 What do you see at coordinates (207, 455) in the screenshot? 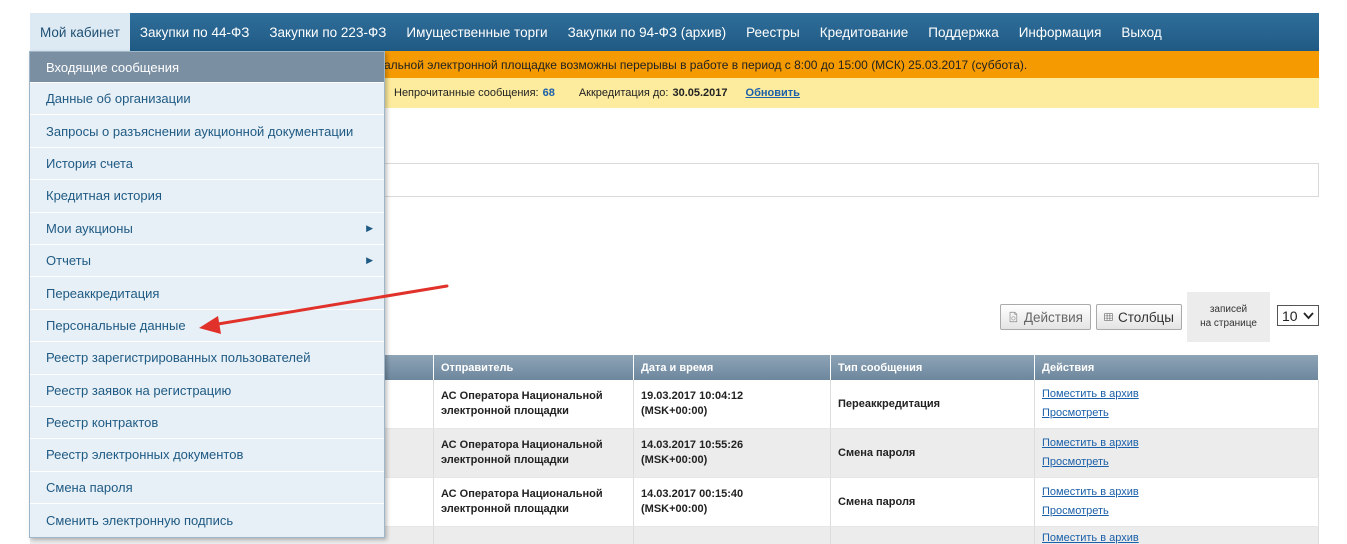
I see `menu-item-e-documents-registry: Реестр электронных документов` at bounding box center [207, 455].